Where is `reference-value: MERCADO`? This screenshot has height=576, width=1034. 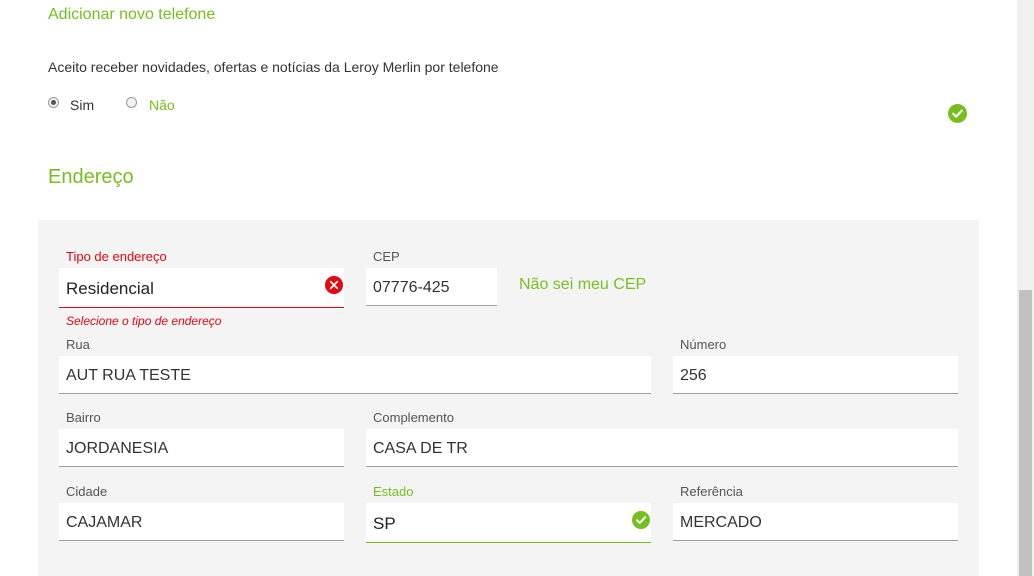 reference-value: MERCADO is located at coordinates (721, 522).